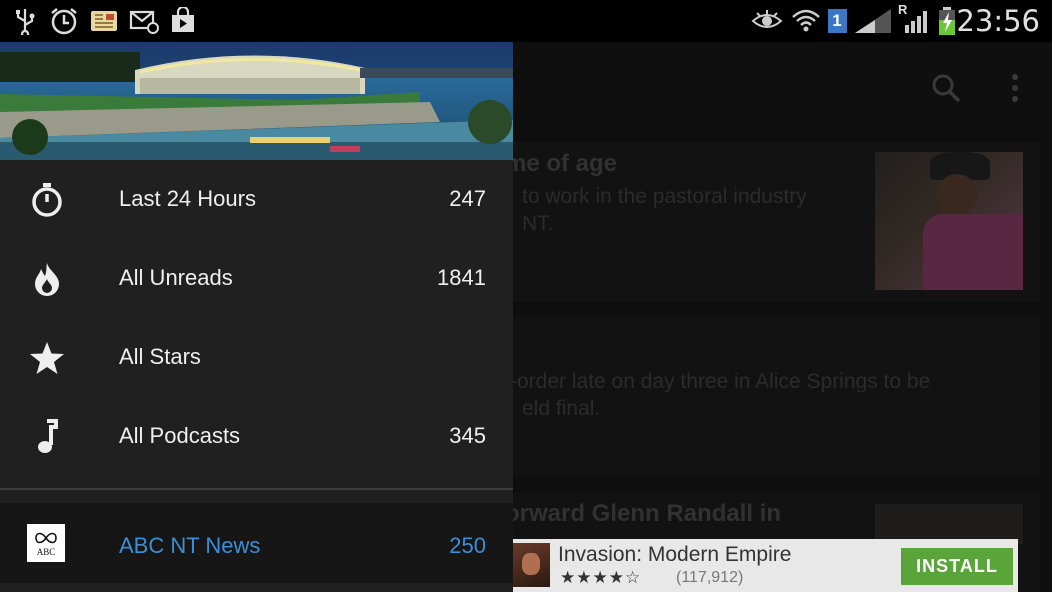  What do you see at coordinates (957, 566) in the screenshot?
I see `install-button: INSTALL` at bounding box center [957, 566].